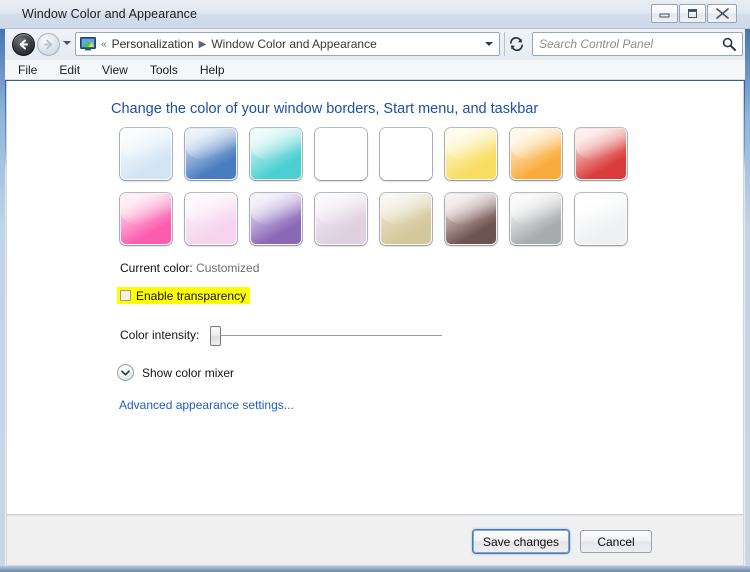 The height and width of the screenshot is (572, 750). I want to click on title-bar: Window Color and Appearance, so click(375, 14).